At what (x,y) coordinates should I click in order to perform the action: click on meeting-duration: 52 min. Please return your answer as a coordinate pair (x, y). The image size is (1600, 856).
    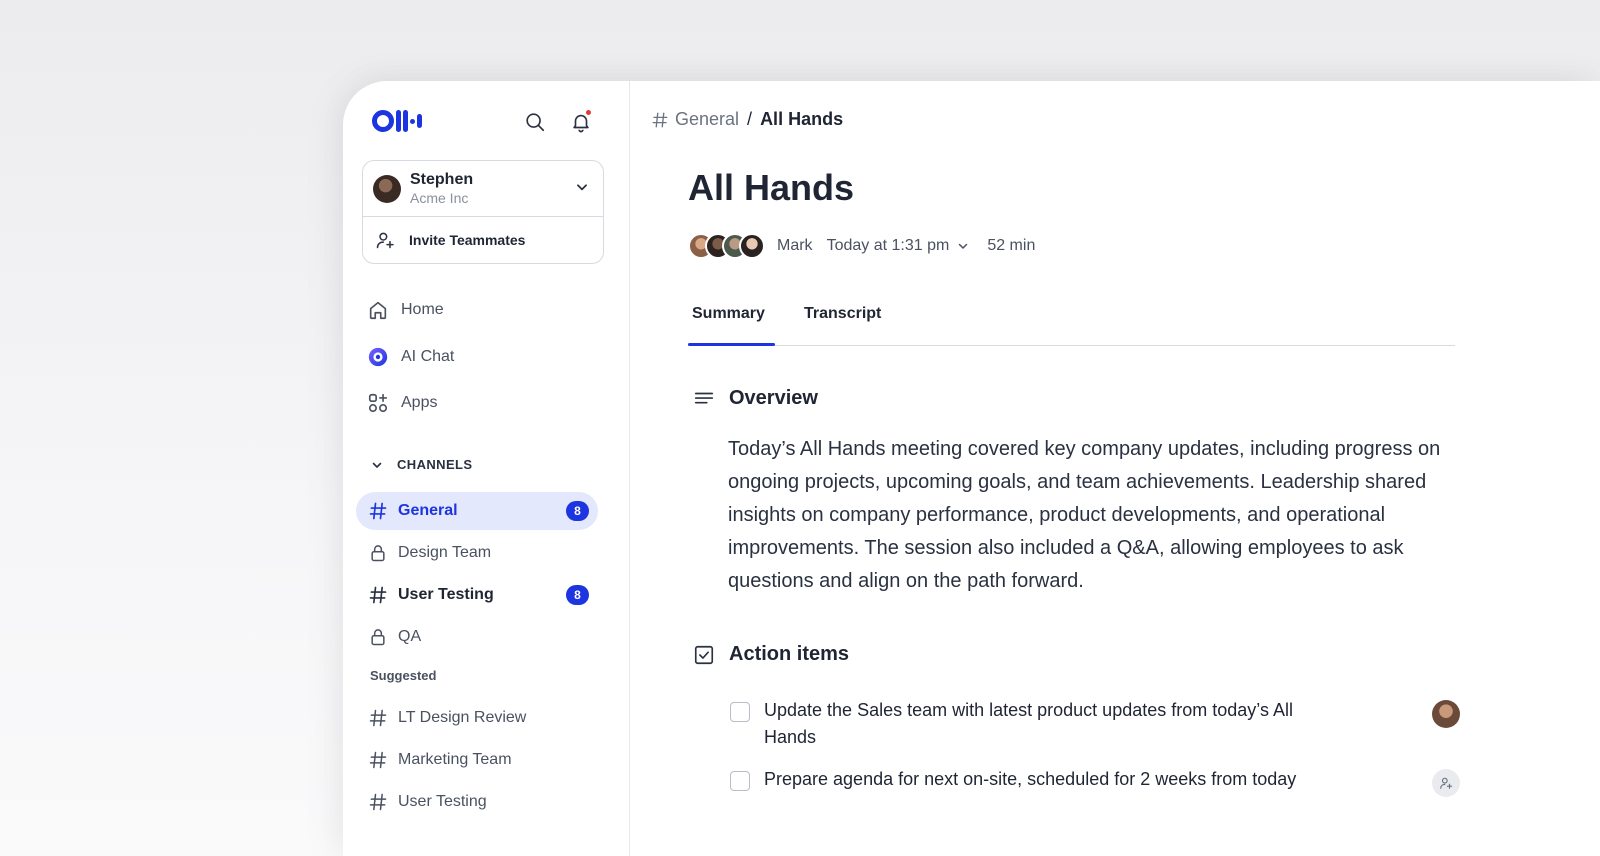
    Looking at the image, I should click on (1011, 245).